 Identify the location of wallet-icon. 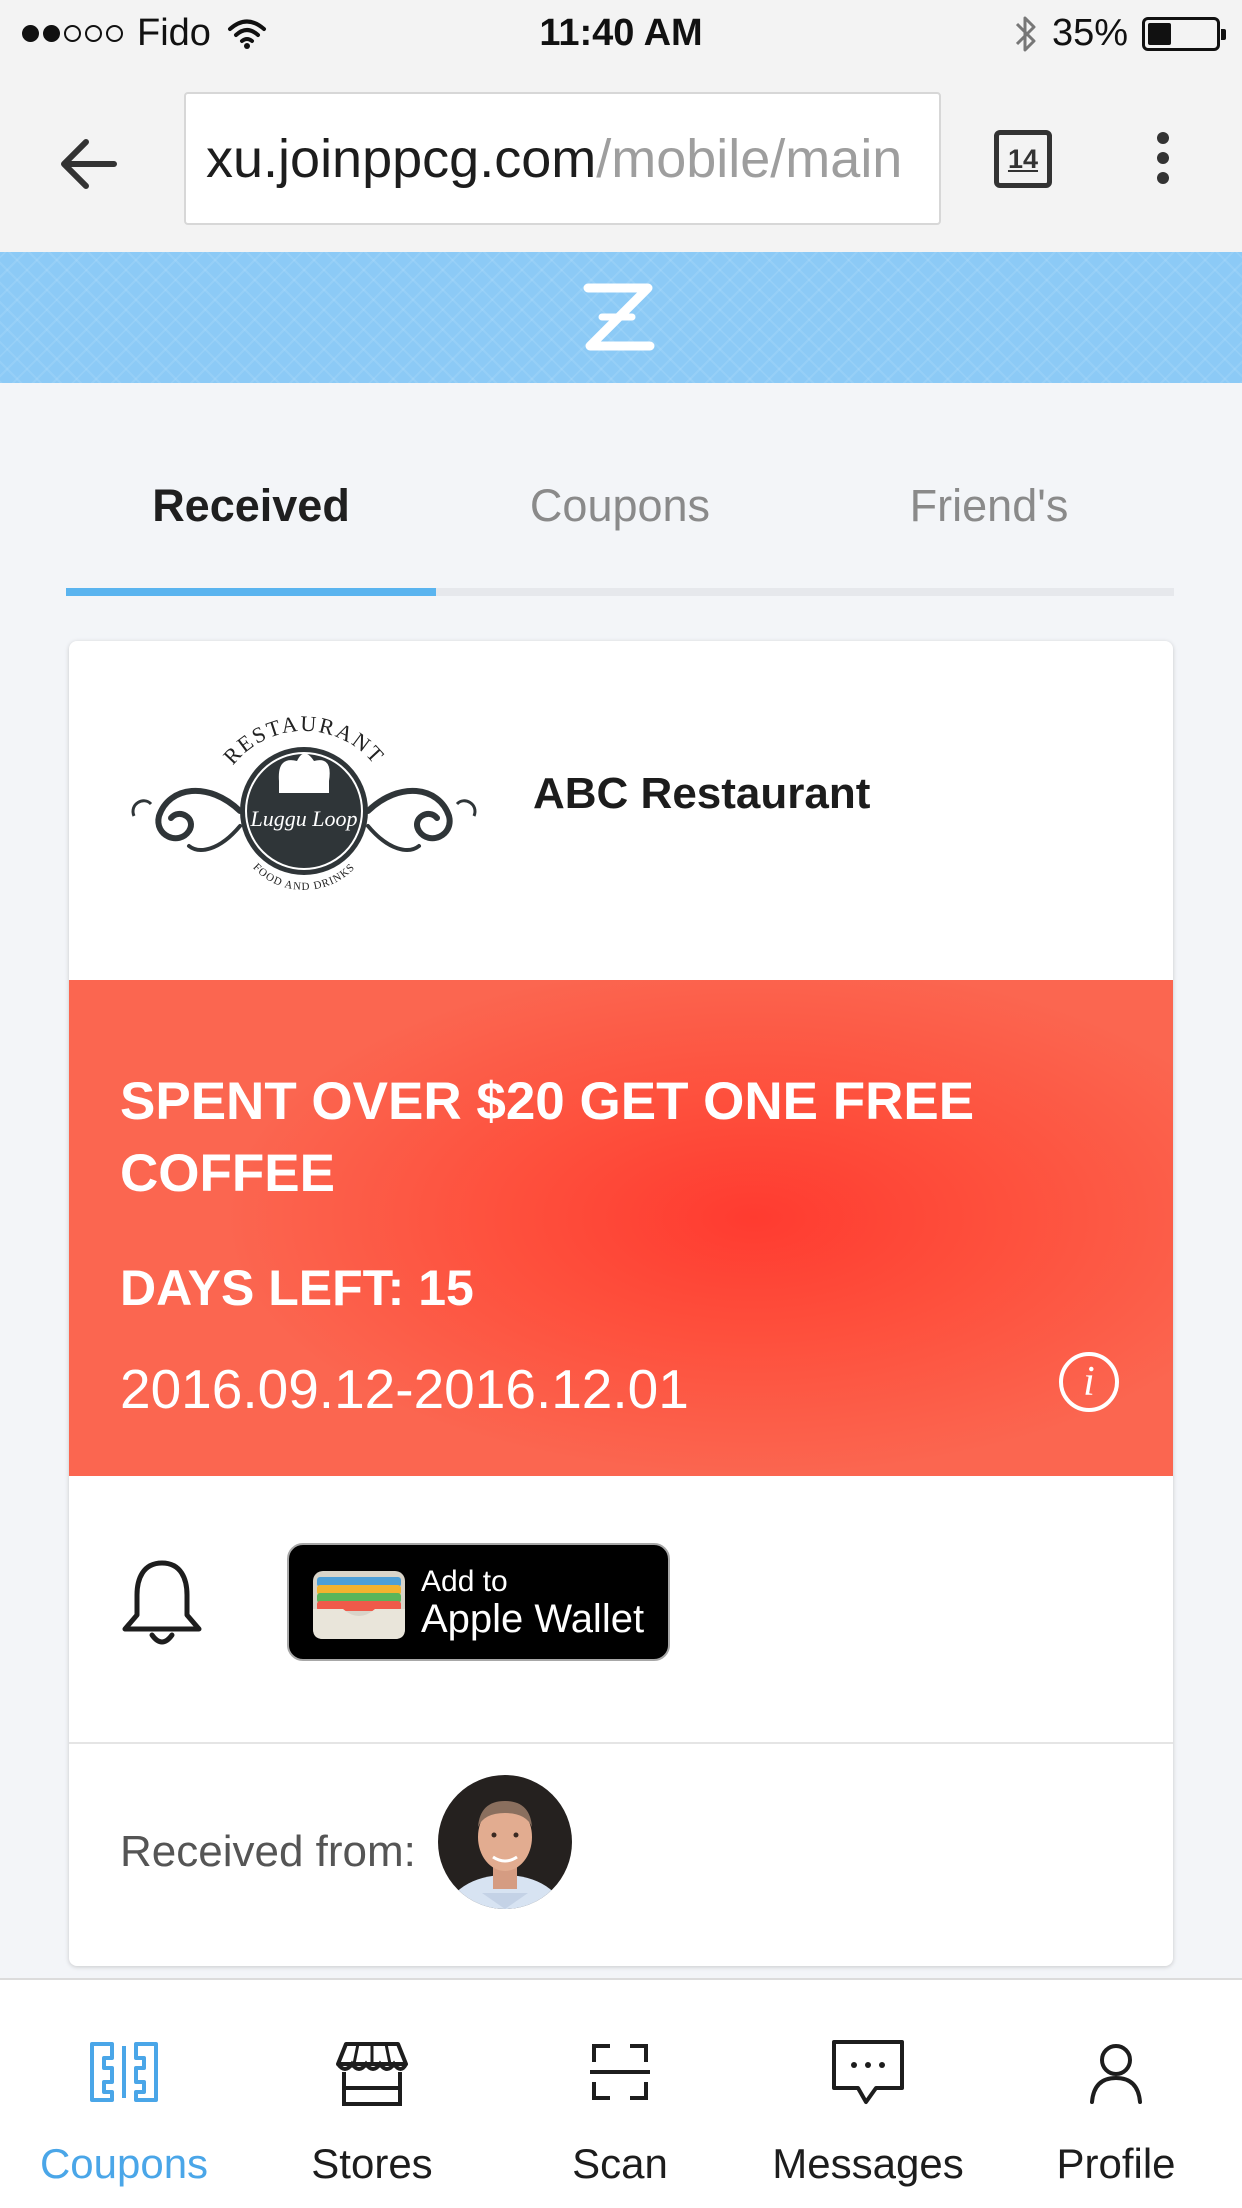
(359, 1605).